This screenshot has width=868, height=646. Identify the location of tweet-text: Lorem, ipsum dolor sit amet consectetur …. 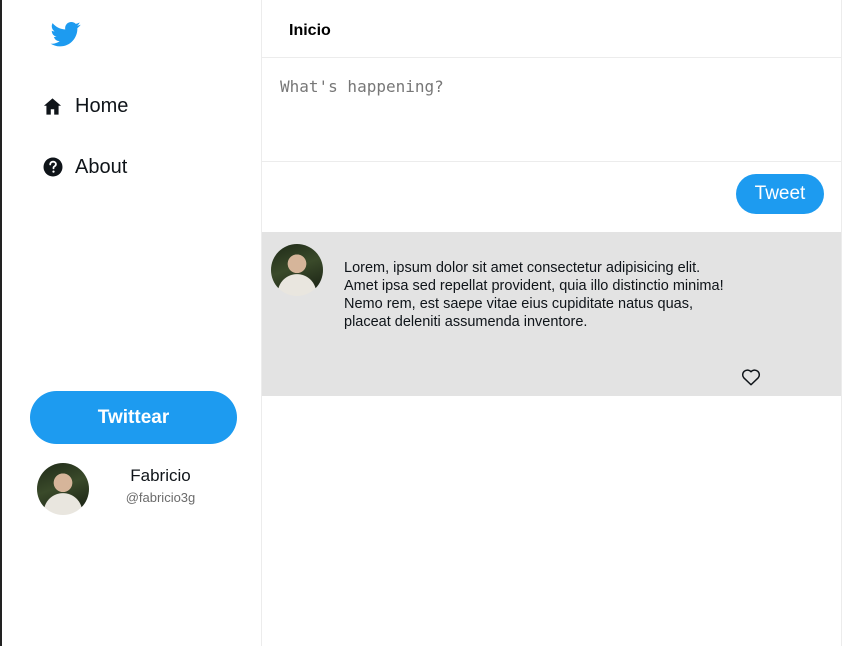
(534, 295).